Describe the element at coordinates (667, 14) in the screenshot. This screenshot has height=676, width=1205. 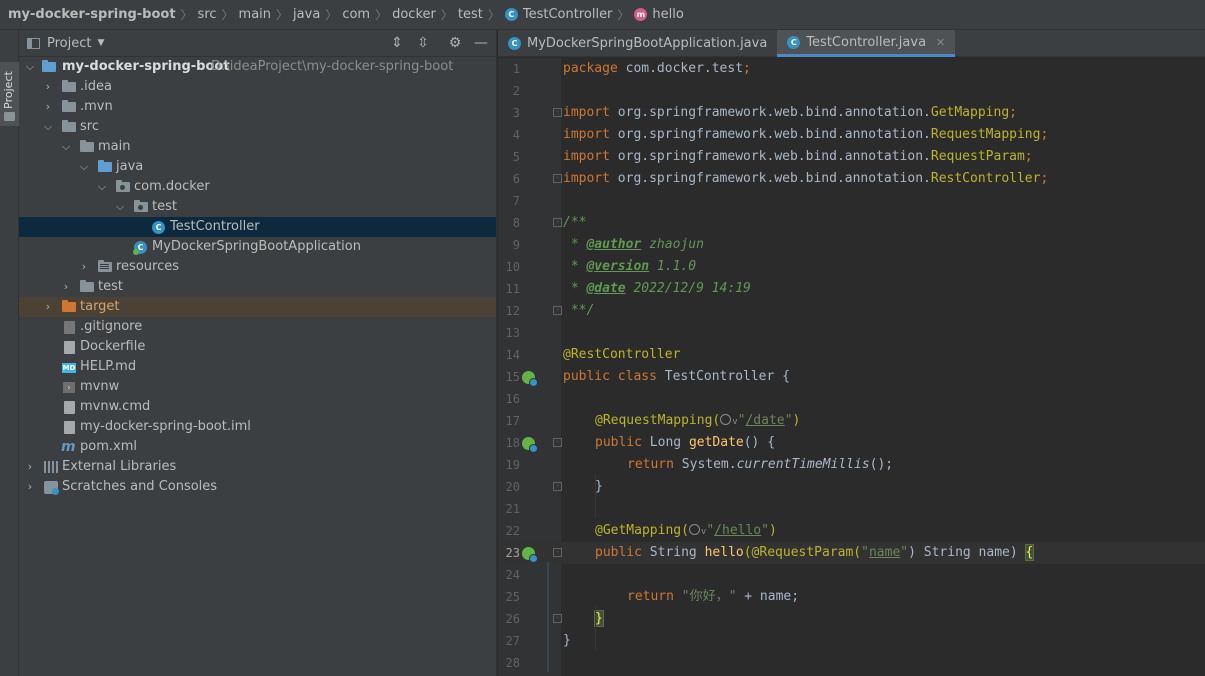
I see `breadcrumb-method: hello` at that location.